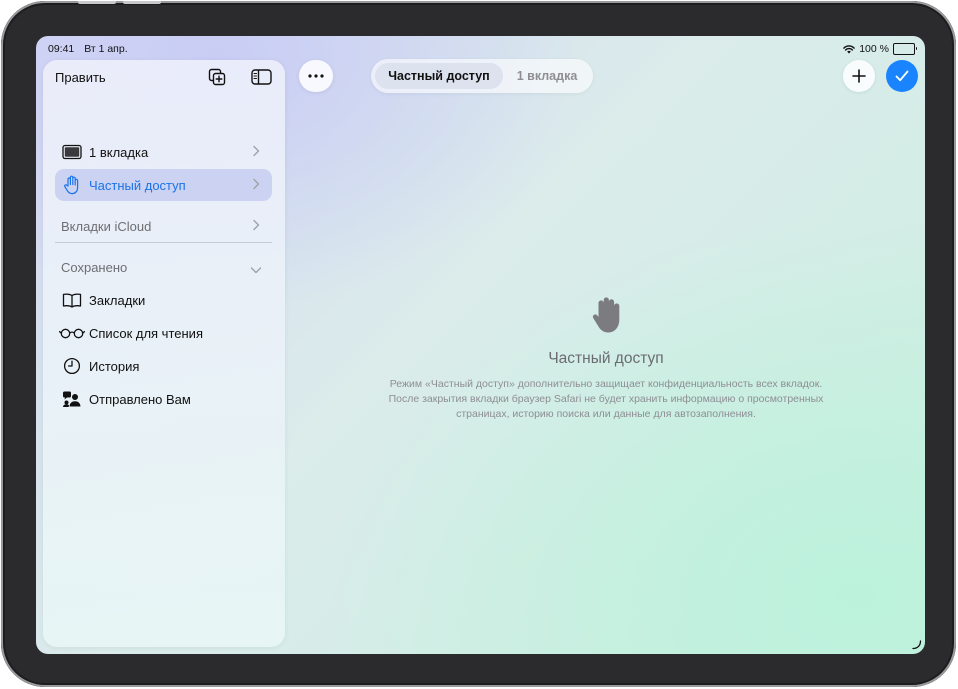 The width and height of the screenshot is (958, 689). What do you see at coordinates (72, 152) in the screenshot?
I see `tablet-icon` at bounding box center [72, 152].